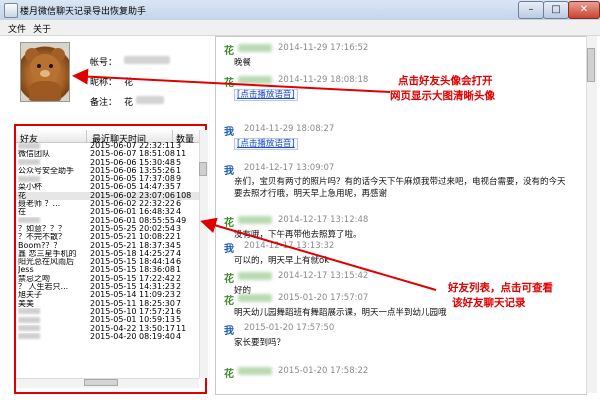 The width and height of the screenshot is (600, 400). I want to click on list-annotation-line2: 该好友聊天记录, so click(489, 303).